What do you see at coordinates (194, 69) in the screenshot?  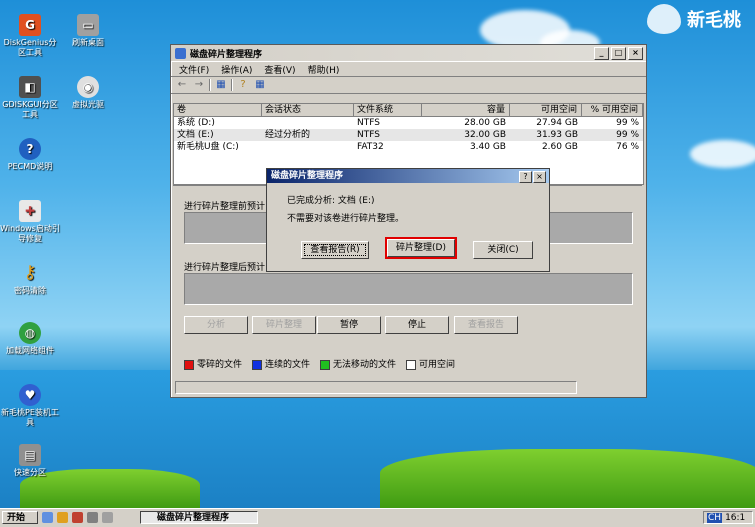 I see `menu-file: 文件(F)` at bounding box center [194, 69].